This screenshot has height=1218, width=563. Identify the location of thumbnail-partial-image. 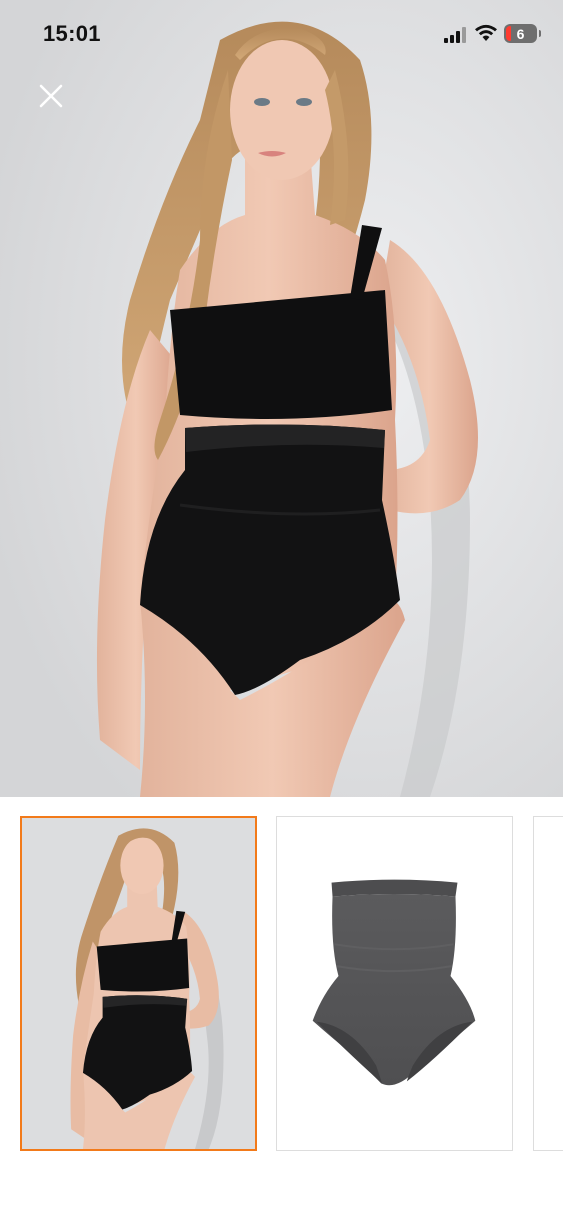
(548, 983).